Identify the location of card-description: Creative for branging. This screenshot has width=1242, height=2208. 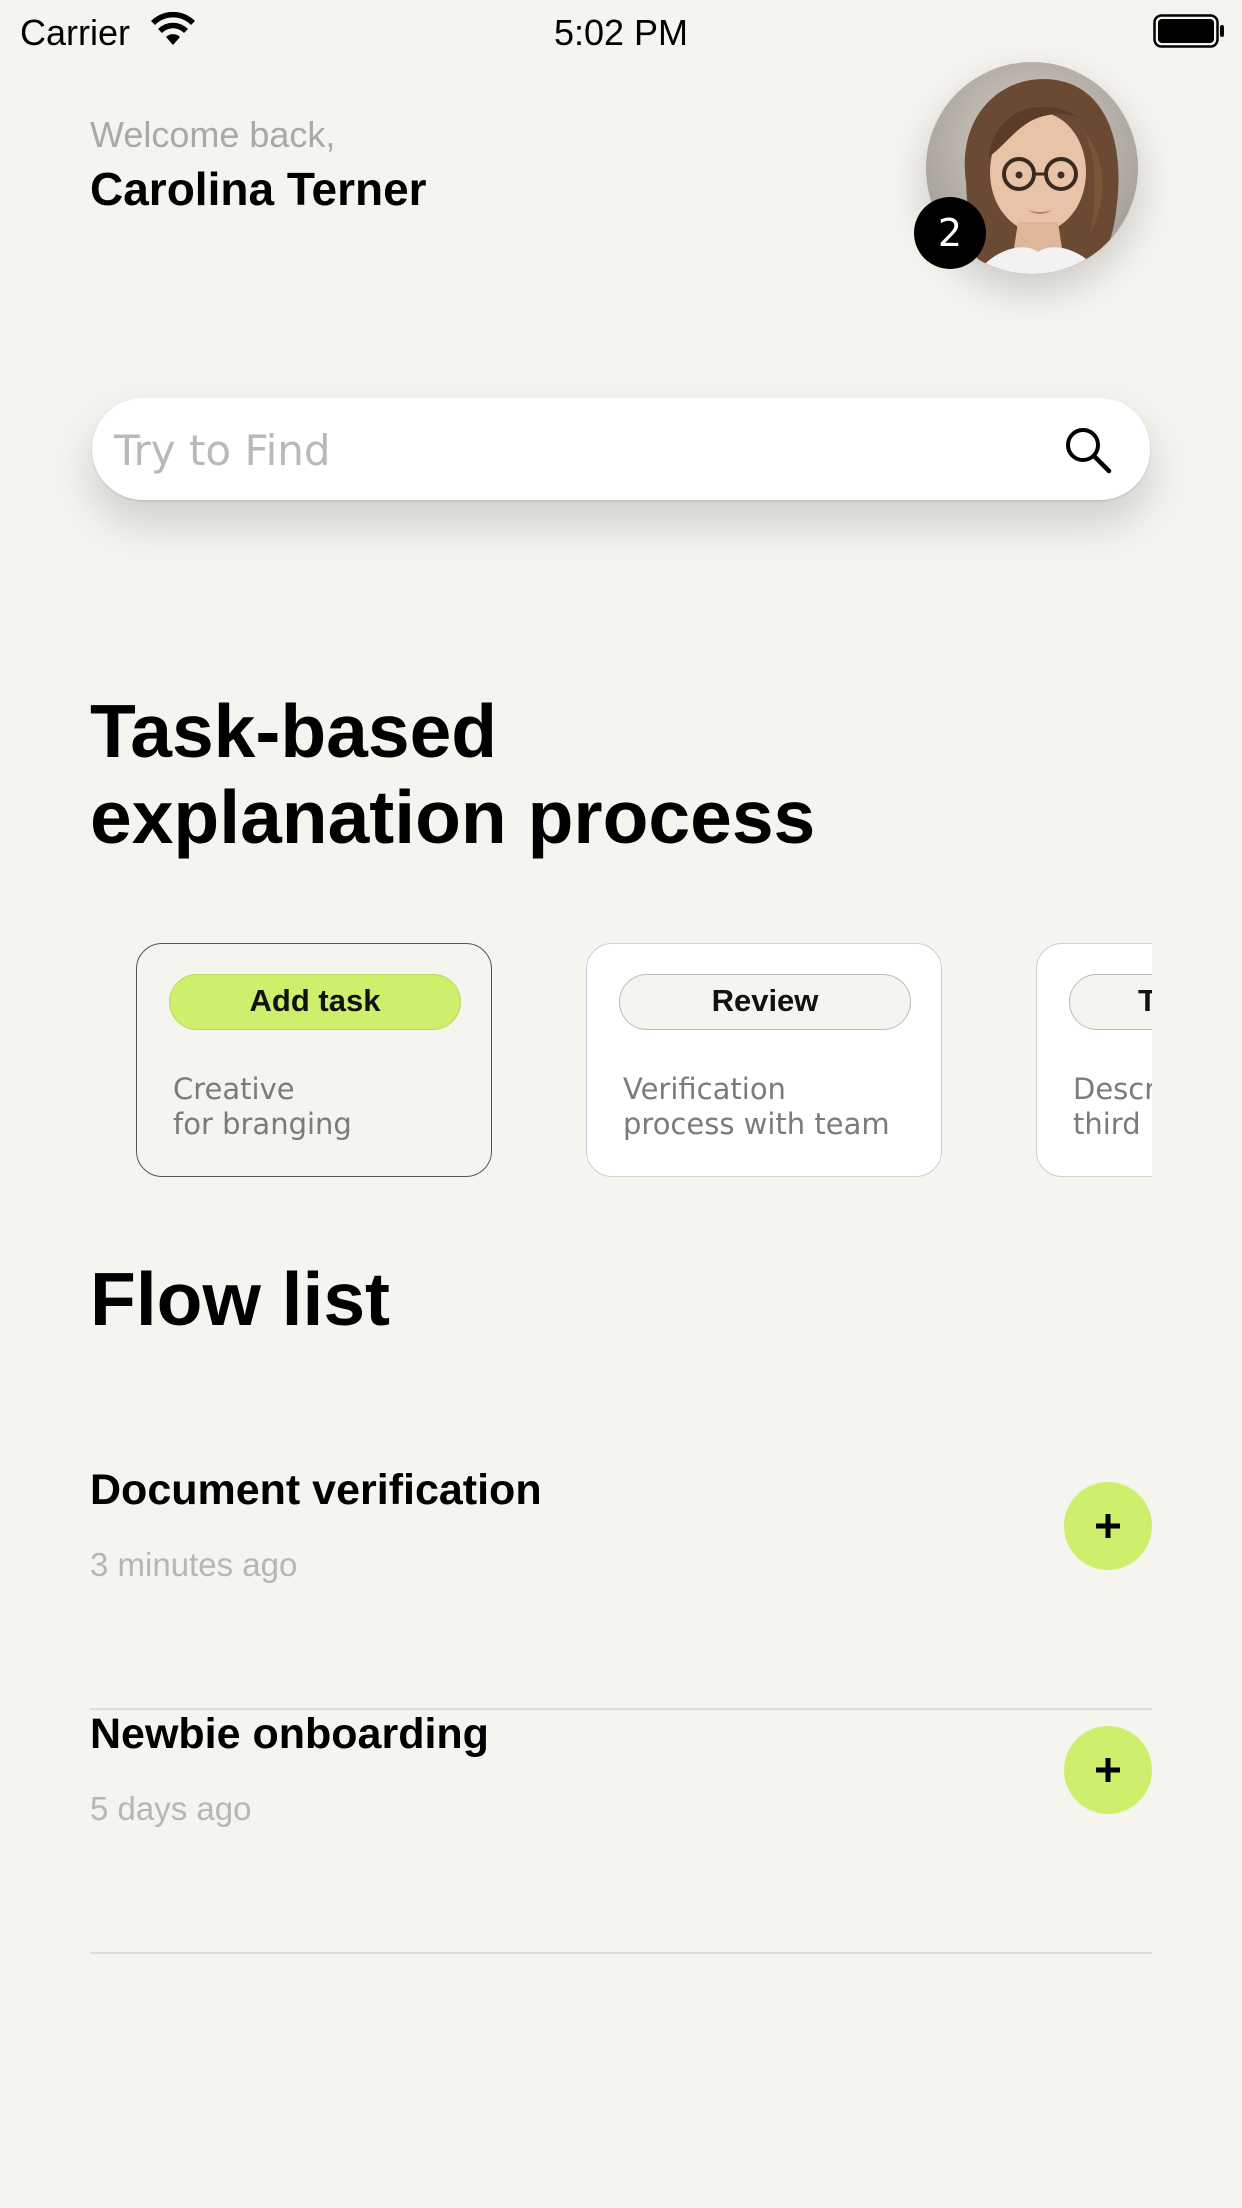
(262, 1106).